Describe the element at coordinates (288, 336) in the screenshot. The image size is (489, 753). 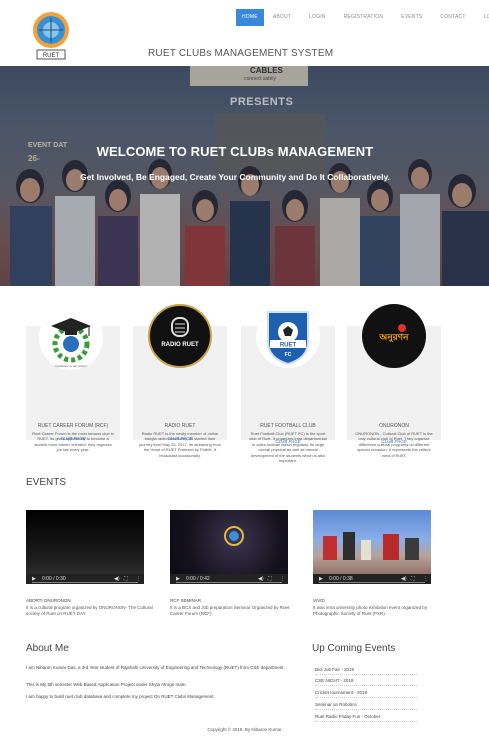
I see `football-shield-icon: RUET FC` at that location.